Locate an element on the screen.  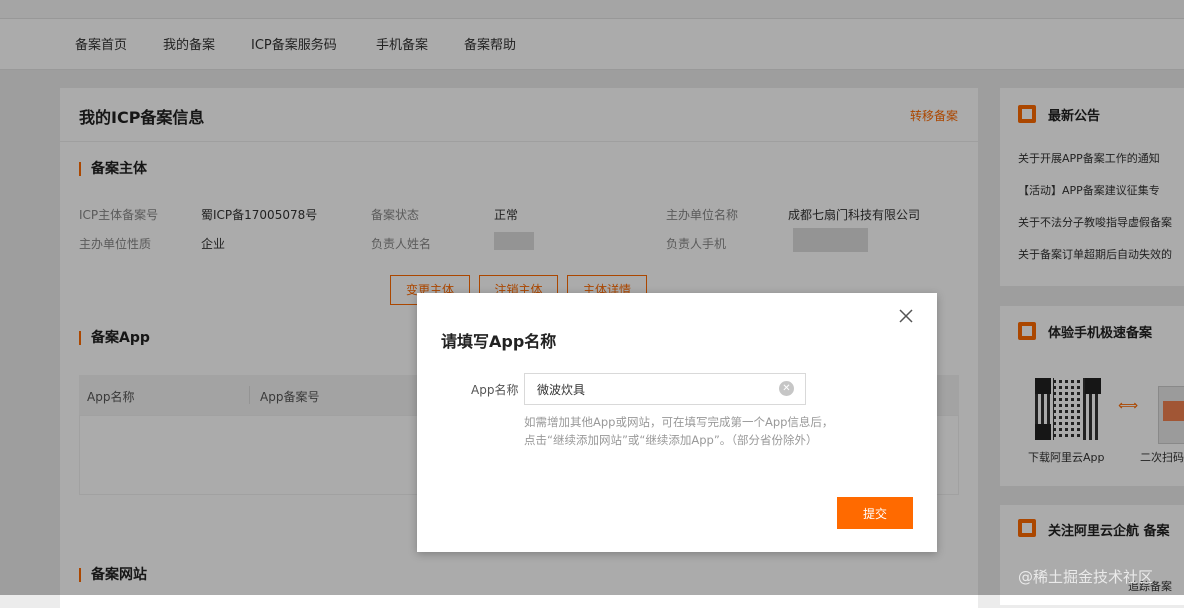
app-name-input is located at coordinates (662, 389).